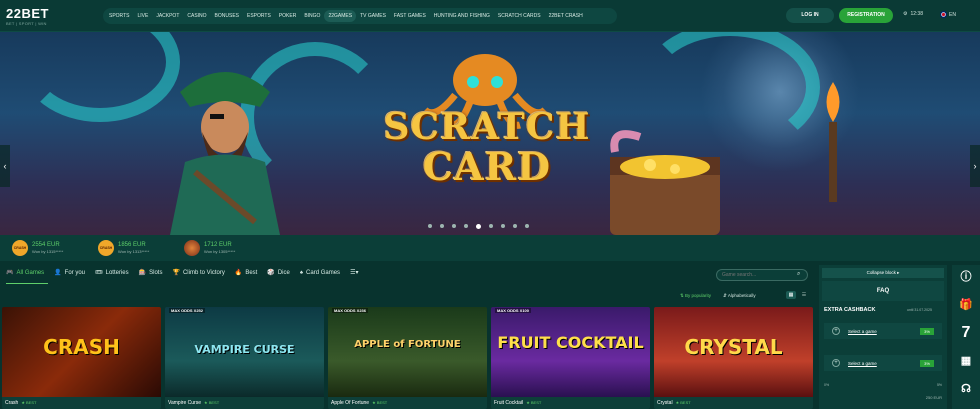 The image size is (980, 409). I want to click on active-tab-underline, so click(27, 283).